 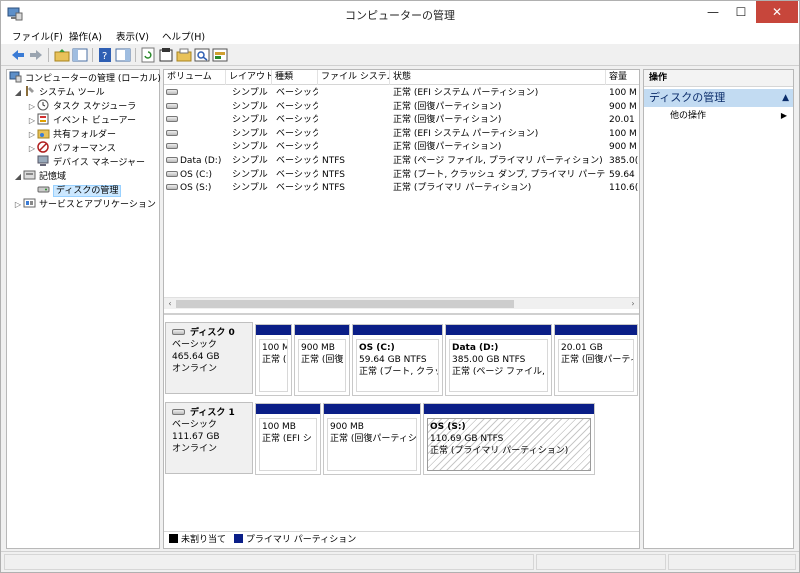 What do you see at coordinates (397, 360) in the screenshot?
I see `partition-disk0-c: OS (C:) 59.64 GB NTFS 正常 (ブート, クラッシ` at bounding box center [397, 360].